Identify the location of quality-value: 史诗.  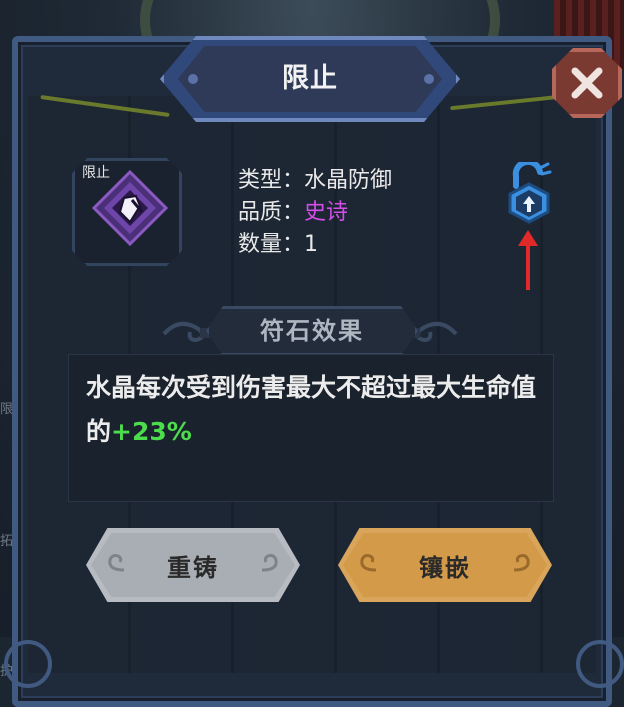
(326, 212).